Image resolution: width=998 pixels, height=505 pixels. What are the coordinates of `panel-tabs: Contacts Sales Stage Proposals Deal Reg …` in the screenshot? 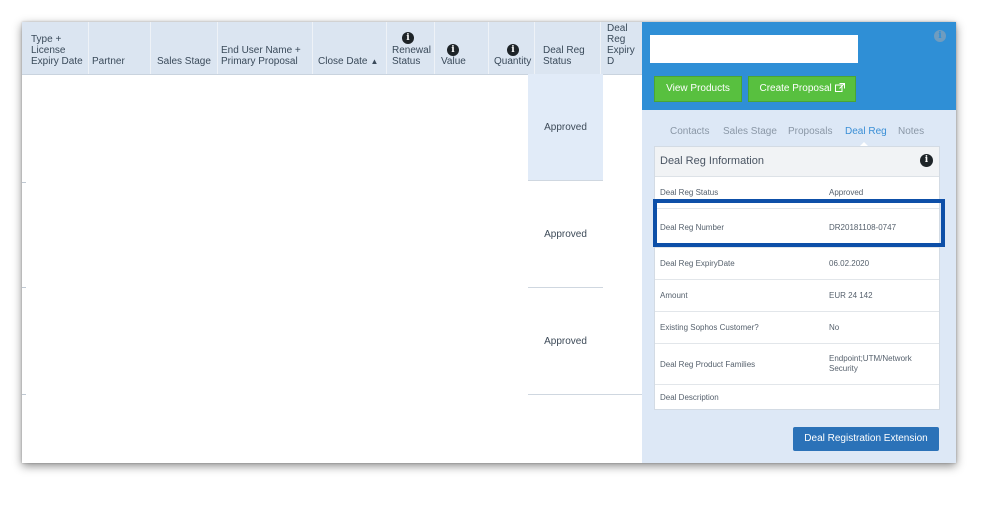 It's located at (799, 134).